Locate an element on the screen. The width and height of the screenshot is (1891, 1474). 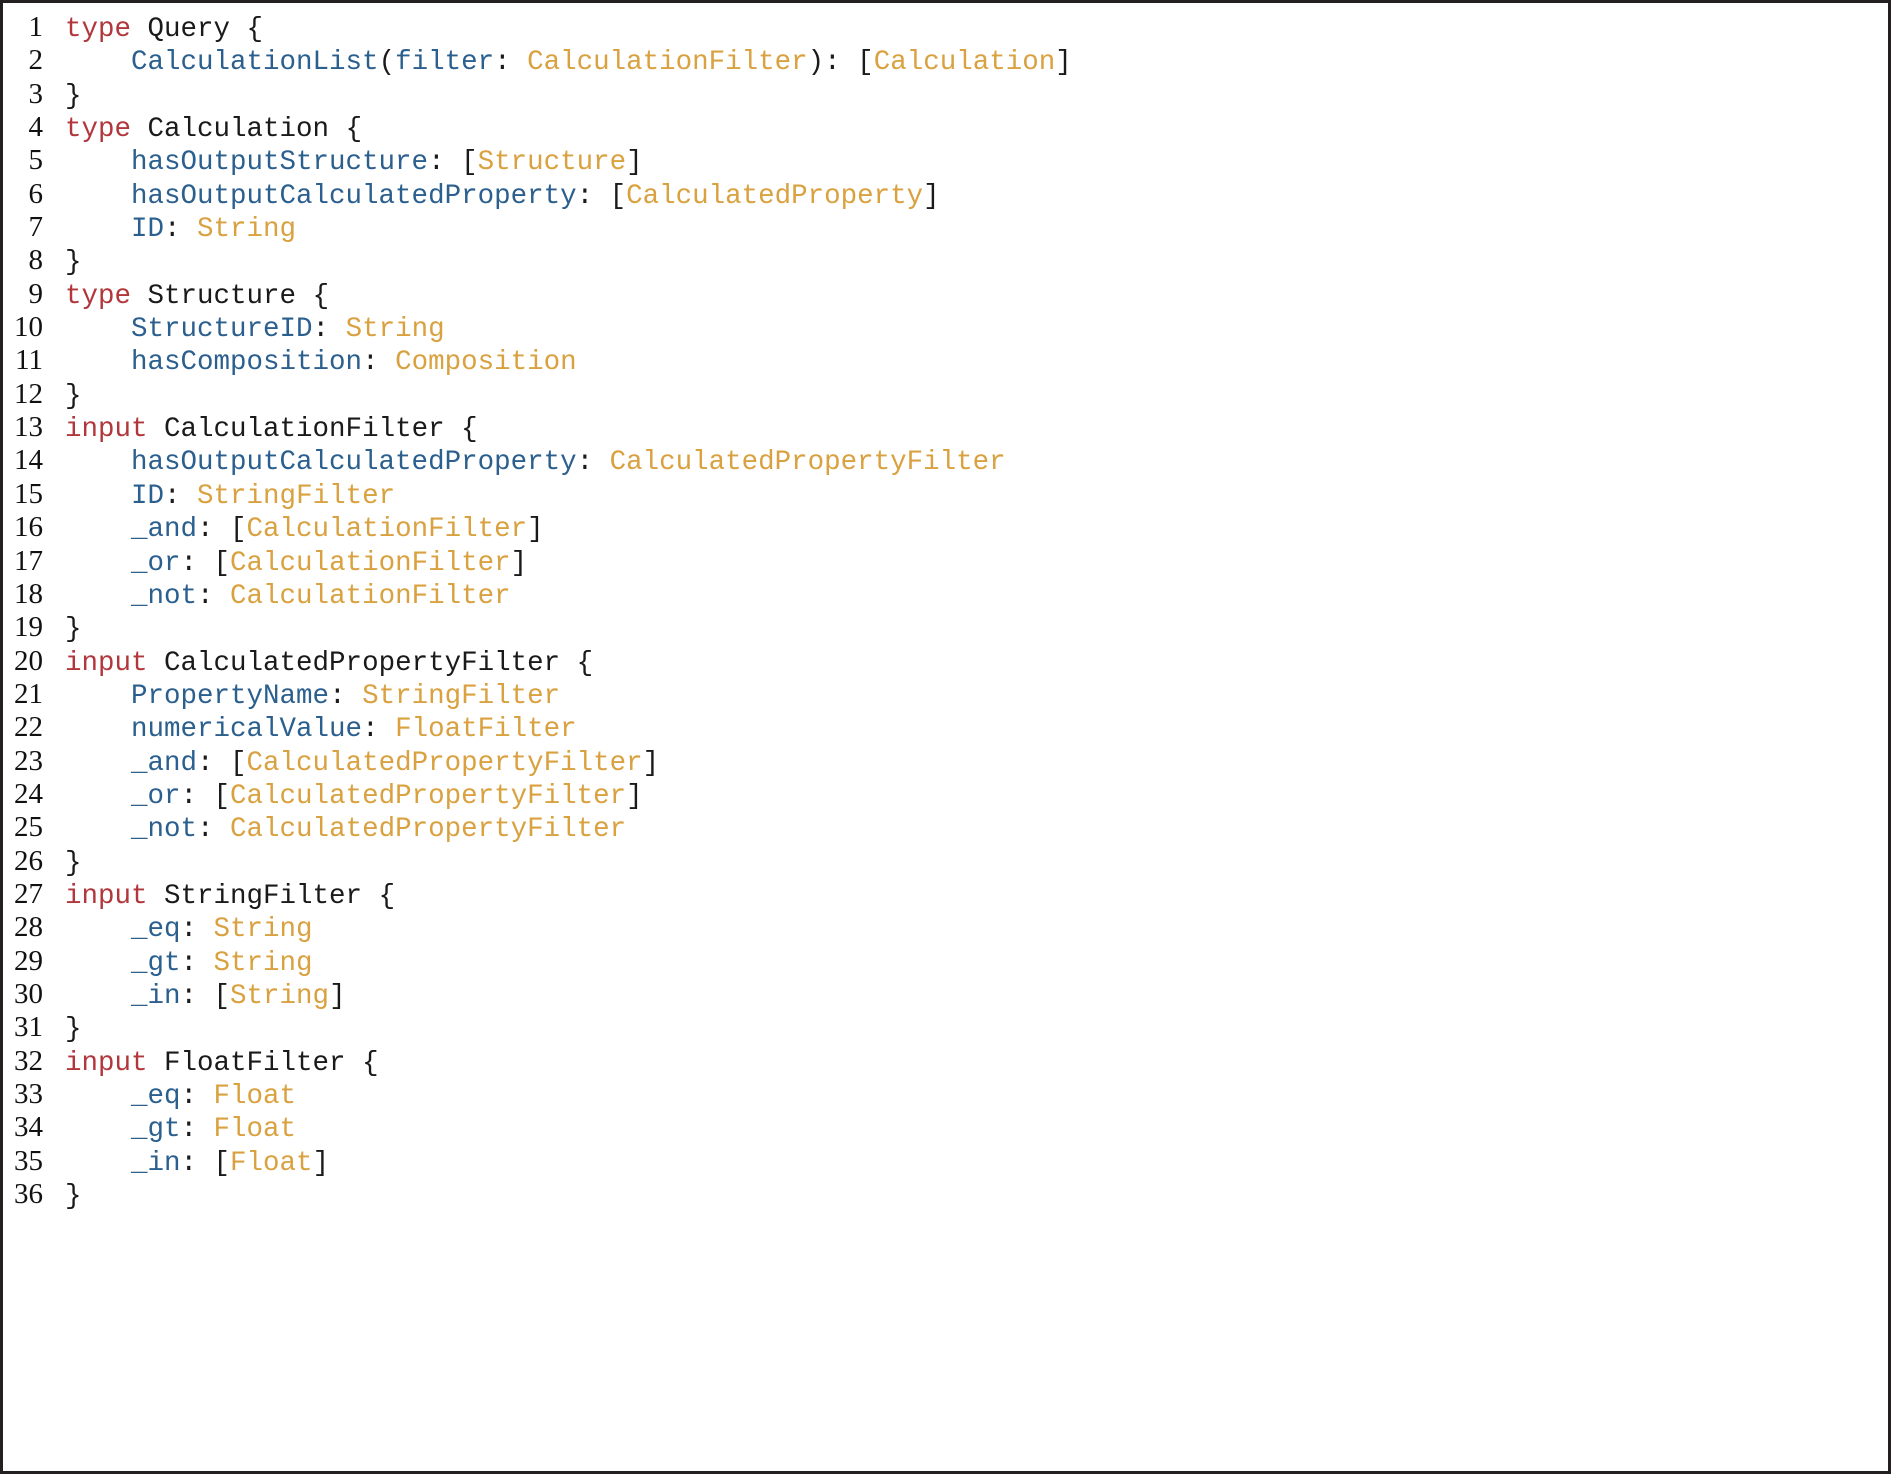
code-token-typename: CalculationFilter is located at coordinates (304, 430).